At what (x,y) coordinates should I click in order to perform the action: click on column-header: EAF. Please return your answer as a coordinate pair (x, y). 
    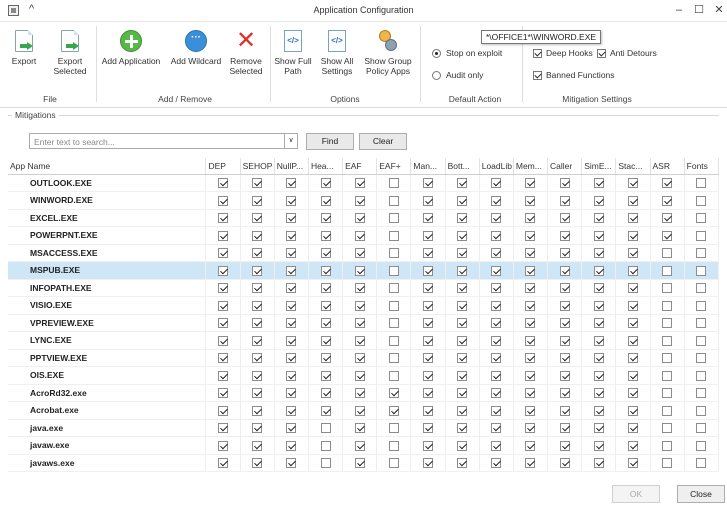
    Looking at the image, I should click on (360, 166).